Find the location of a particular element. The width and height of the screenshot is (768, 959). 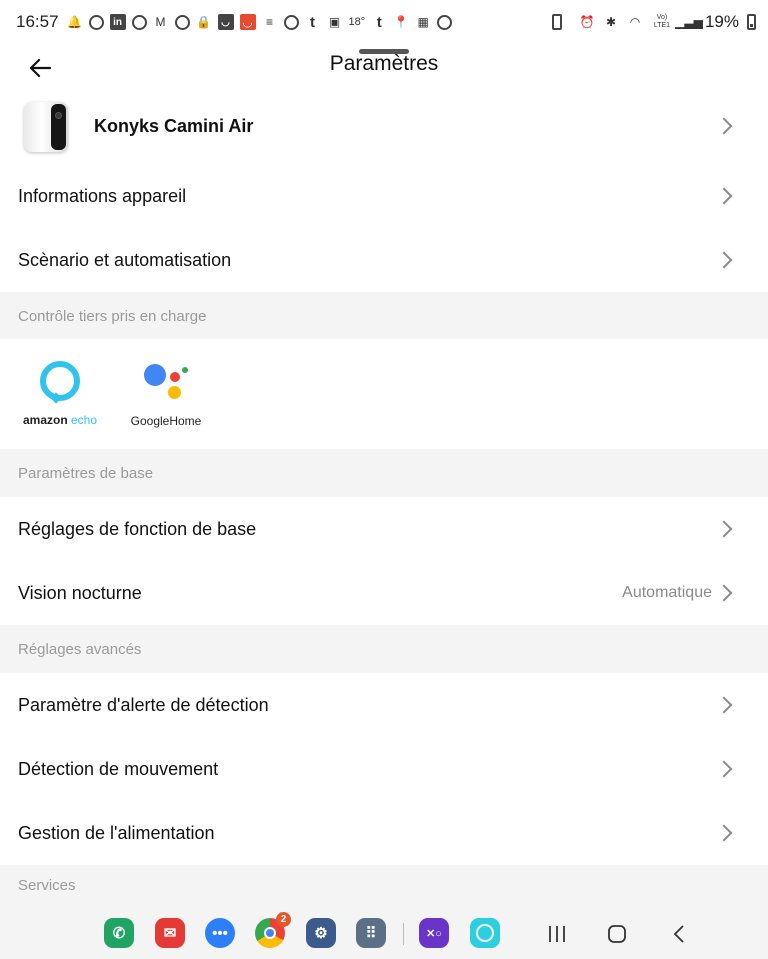

wifi-icon: ◠ is located at coordinates (635, 22).